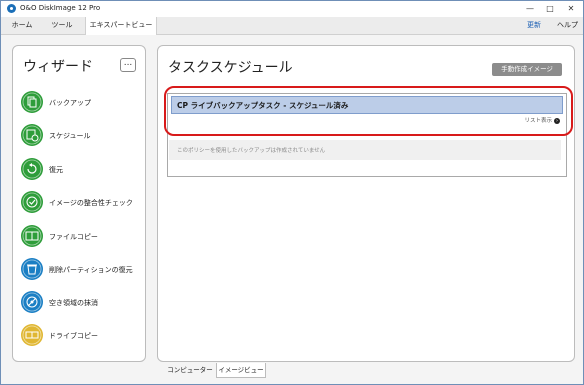  What do you see at coordinates (91, 203) in the screenshot?
I see `wizard-item-label: イメージの整合性チェック` at bounding box center [91, 203].